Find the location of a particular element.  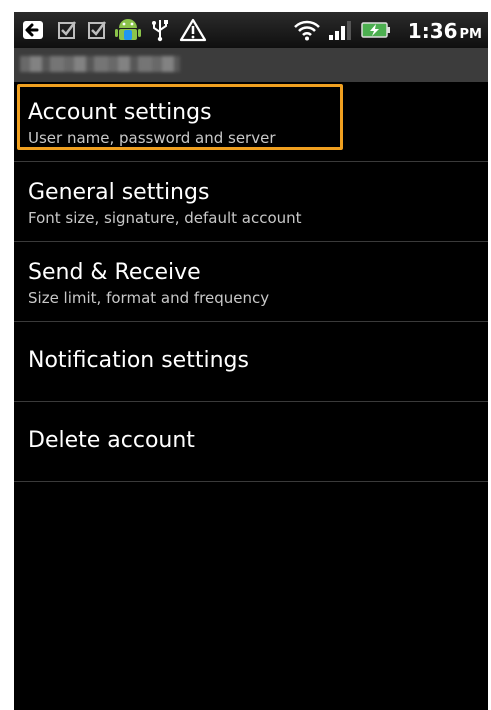

battery-charging-icon is located at coordinates (375, 30).